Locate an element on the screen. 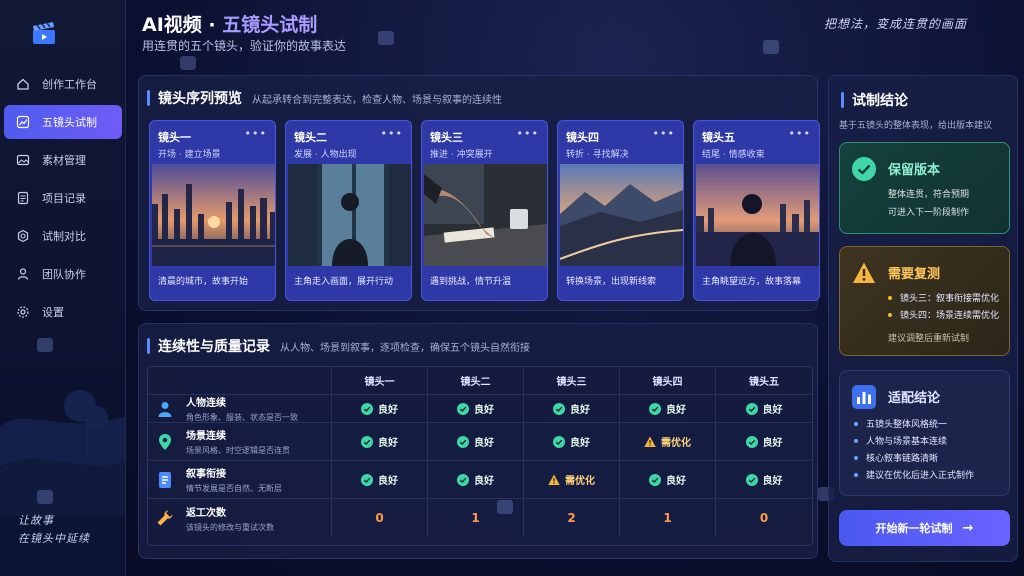  person-icon is located at coordinates (165, 409).